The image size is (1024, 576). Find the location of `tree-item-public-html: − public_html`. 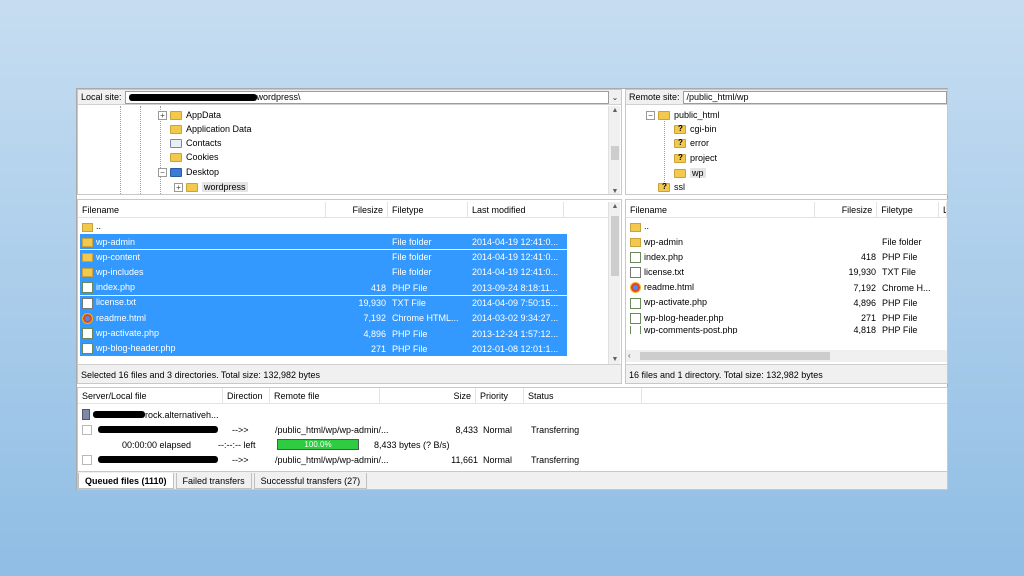

tree-item-public-html: − public_html is located at coordinates (683, 115).